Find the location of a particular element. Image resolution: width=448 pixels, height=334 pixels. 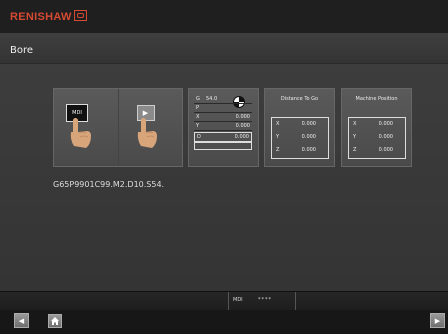

status-bar is located at coordinates (224, 300).